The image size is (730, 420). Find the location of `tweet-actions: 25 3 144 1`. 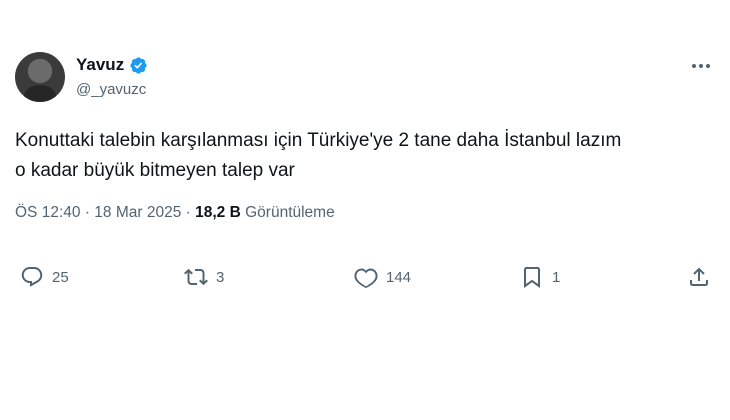

tweet-actions: 25 3 144 1 is located at coordinates (367, 279).